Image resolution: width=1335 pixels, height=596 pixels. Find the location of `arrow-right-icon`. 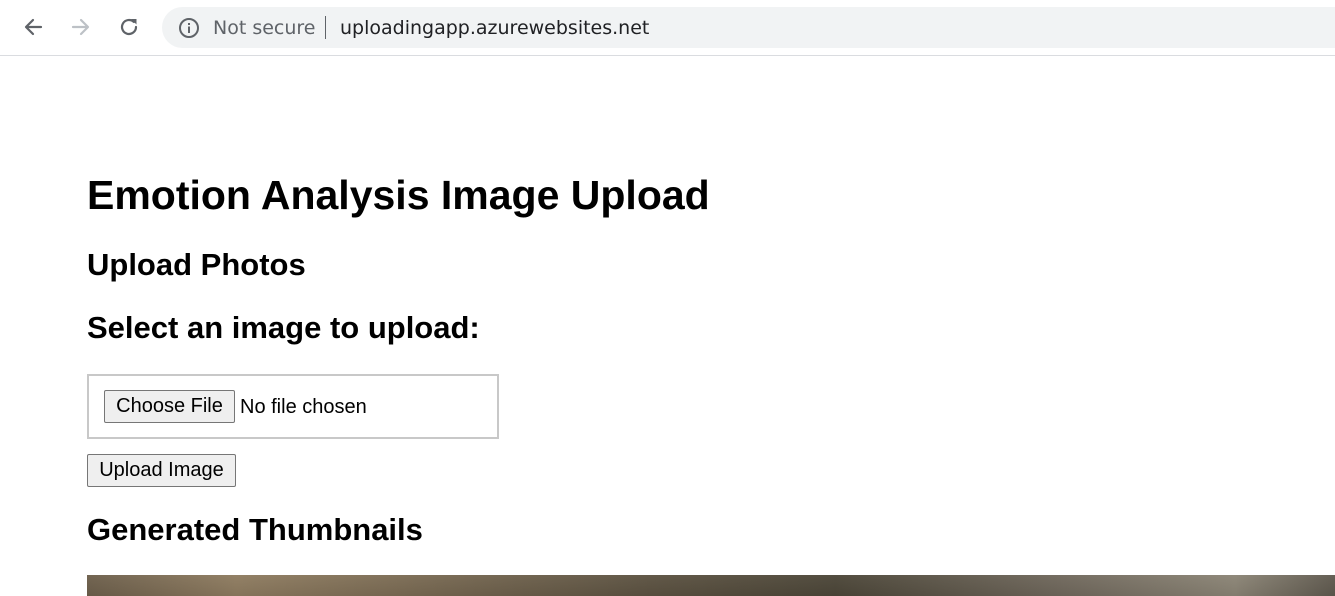

arrow-right-icon is located at coordinates (80, 27).